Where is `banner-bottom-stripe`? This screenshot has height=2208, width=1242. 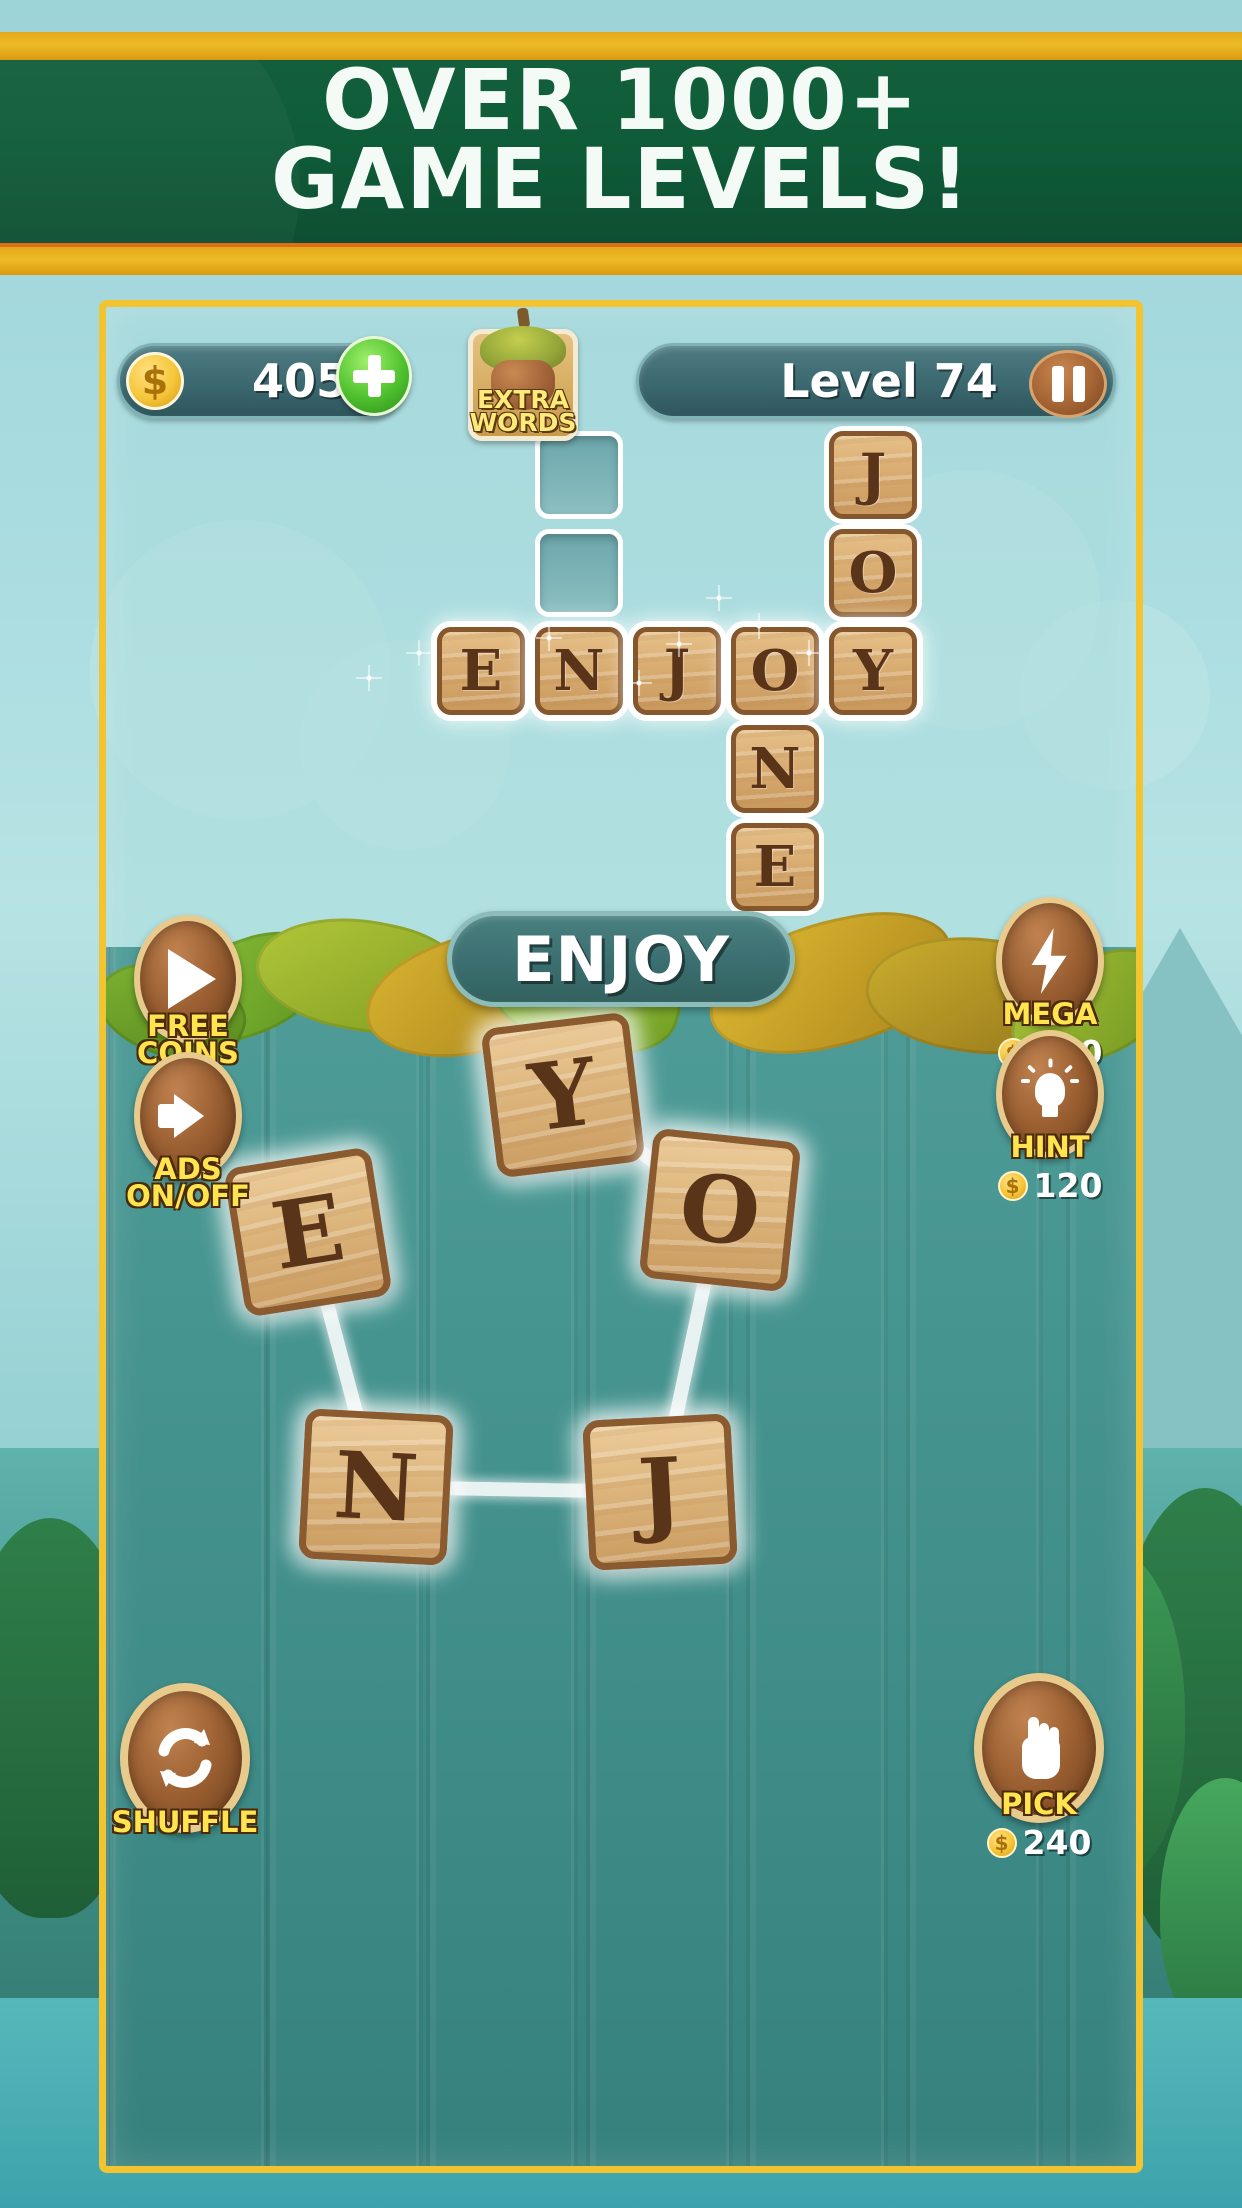 banner-bottom-stripe is located at coordinates (621, 261).